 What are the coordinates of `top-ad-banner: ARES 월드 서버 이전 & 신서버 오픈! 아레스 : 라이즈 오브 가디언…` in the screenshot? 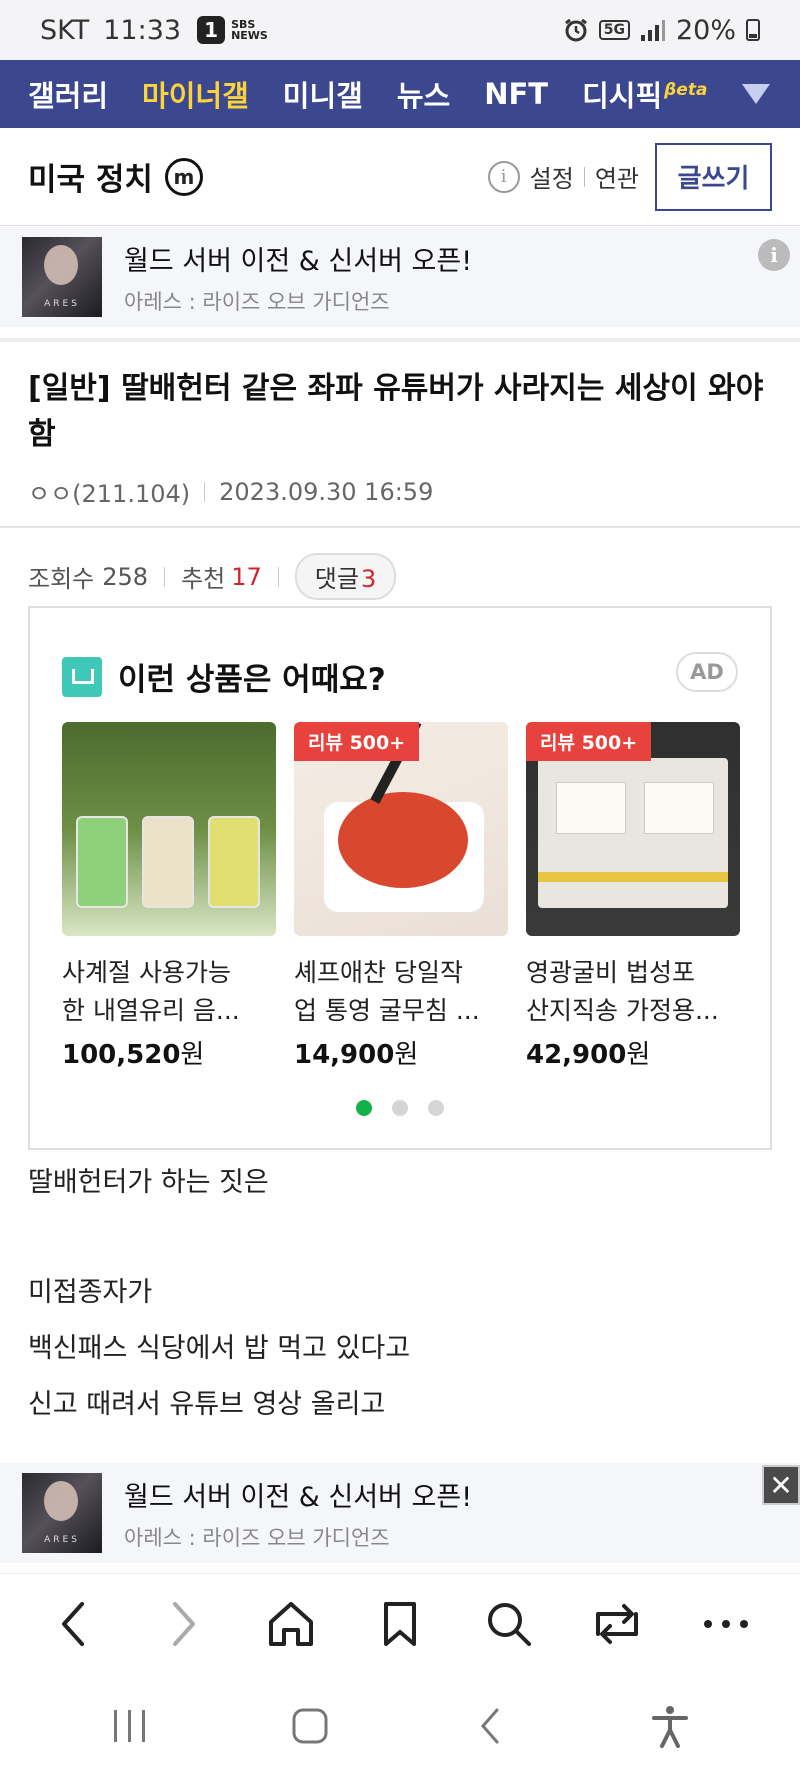 It's located at (400, 277).